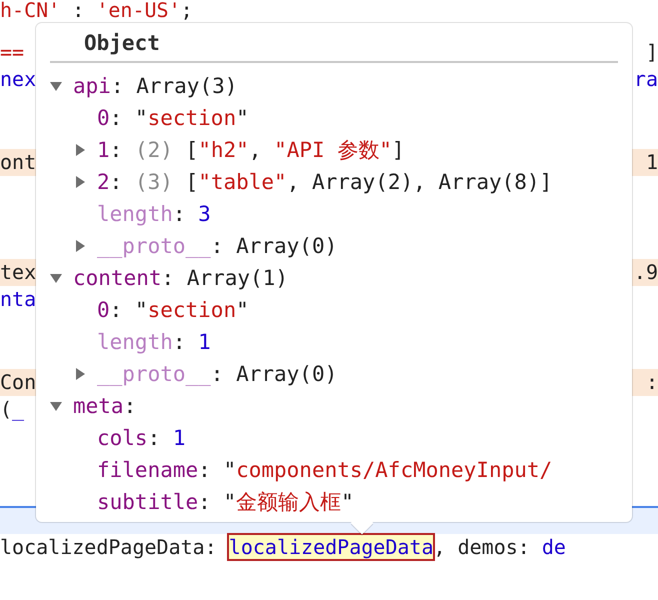 The image size is (658, 600). I want to click on code-token: 金额输入框, so click(289, 502).